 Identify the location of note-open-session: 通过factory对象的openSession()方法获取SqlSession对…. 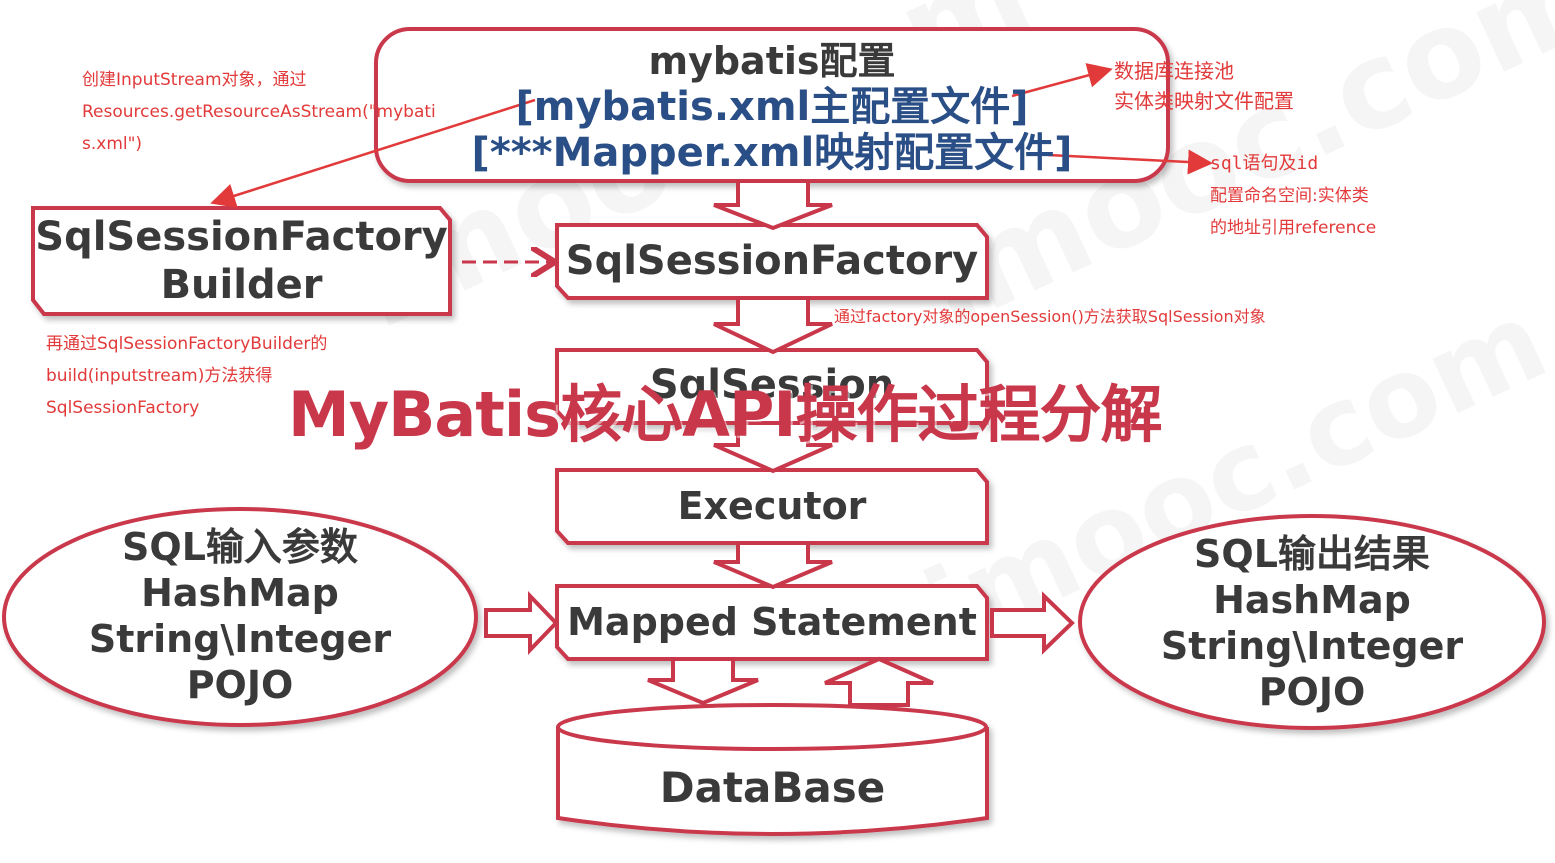
(1050, 316).